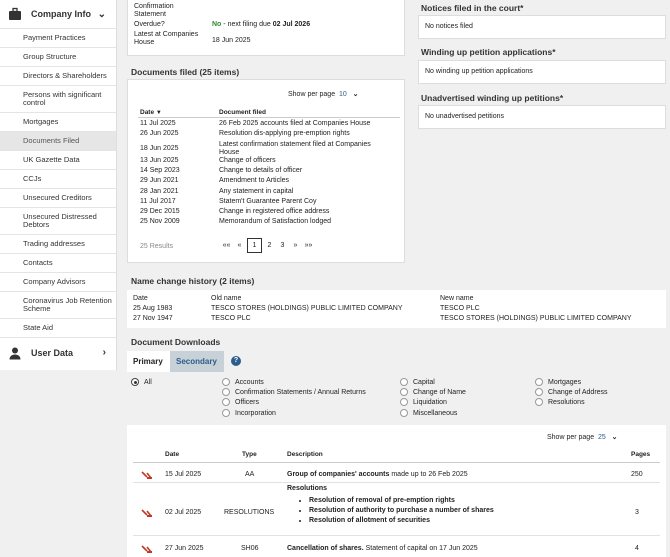 The image size is (670, 557). I want to click on sidebar-item-documents-filed: Documents Filed, so click(58, 140).